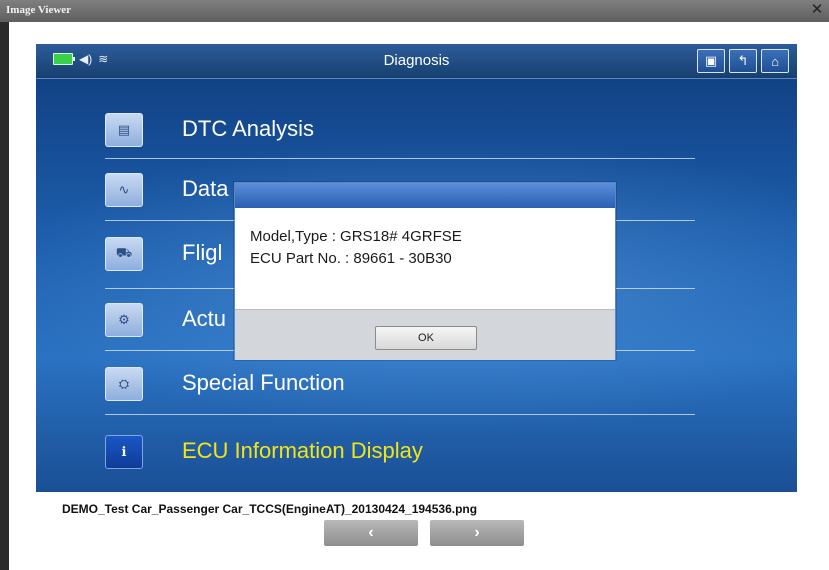  I want to click on data-waveform-icon: ∿, so click(124, 190).